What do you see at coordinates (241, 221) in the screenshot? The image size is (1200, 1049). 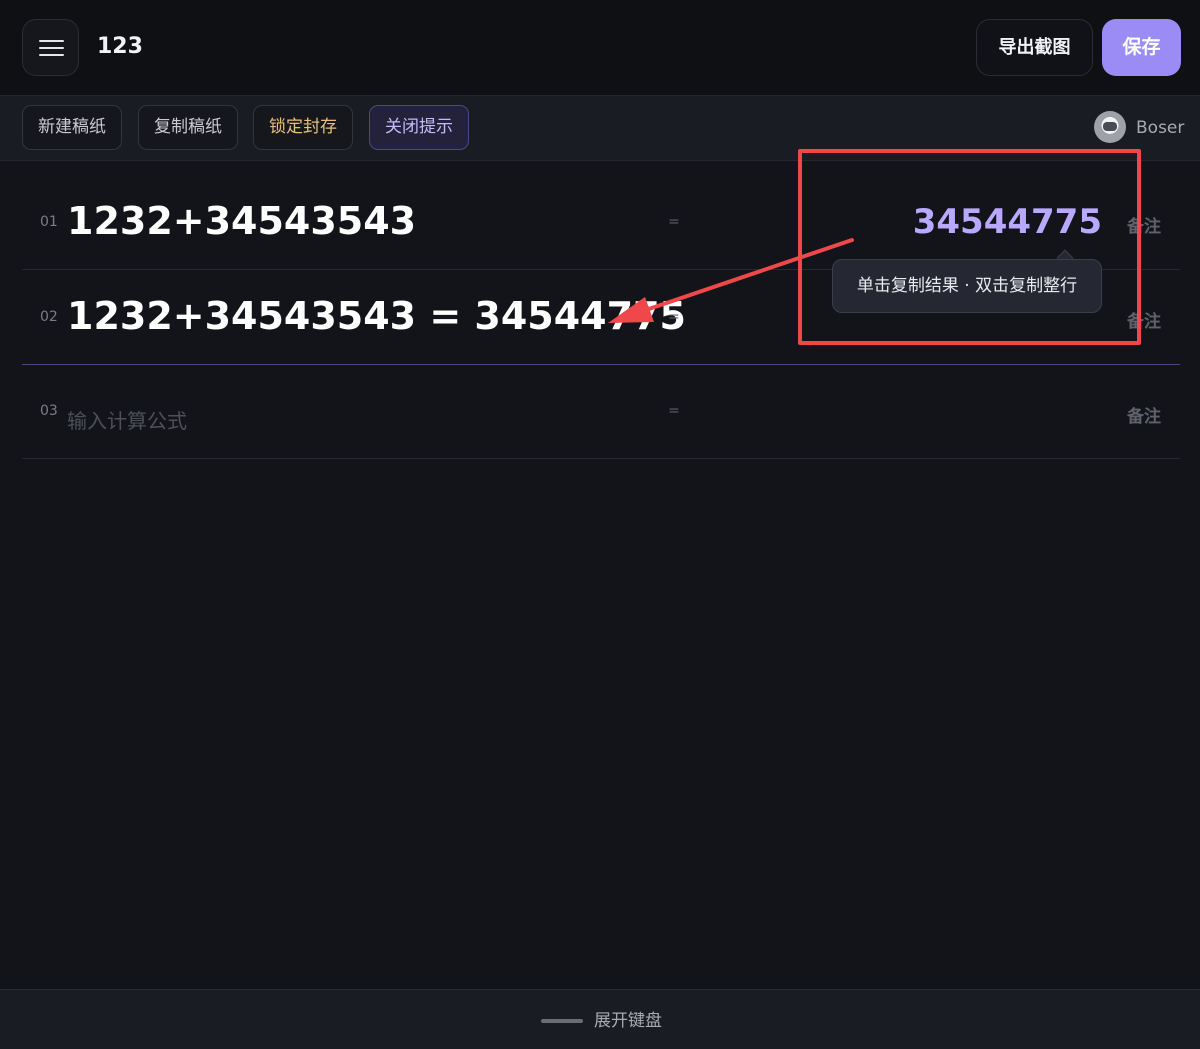 I see `row-expression: 1232+34543543` at bounding box center [241, 221].